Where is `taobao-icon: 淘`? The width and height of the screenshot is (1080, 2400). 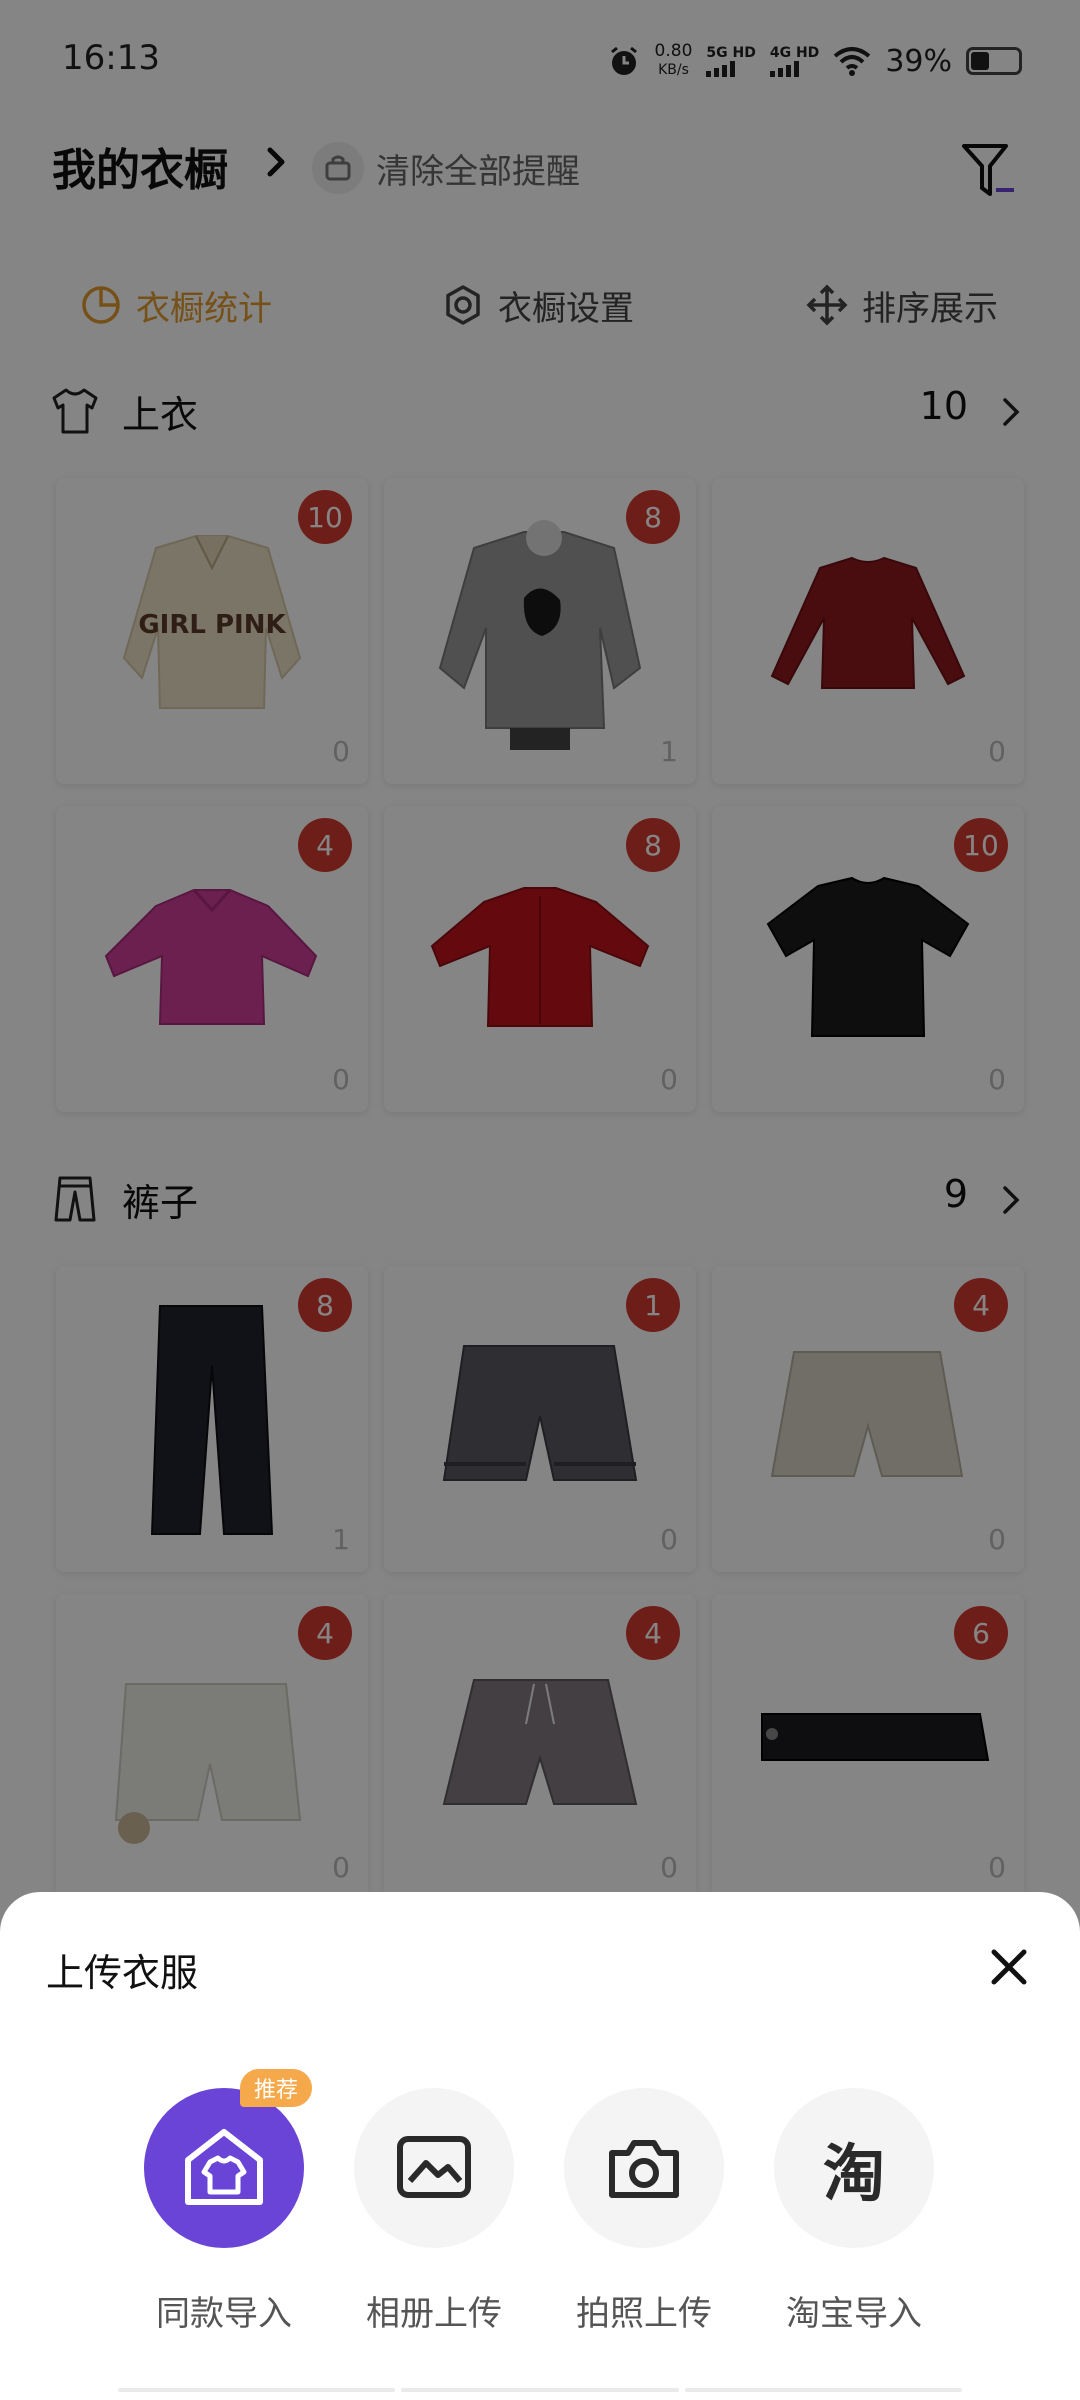 taobao-icon: 淘 is located at coordinates (854, 2168).